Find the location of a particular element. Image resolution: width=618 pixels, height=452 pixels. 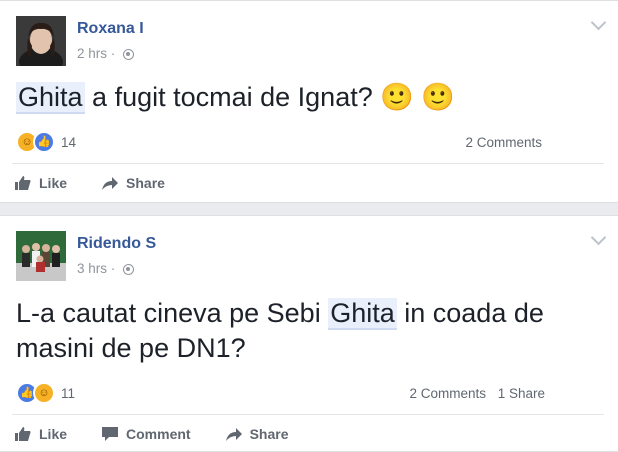

comment-bubble-icon is located at coordinates (110, 434).